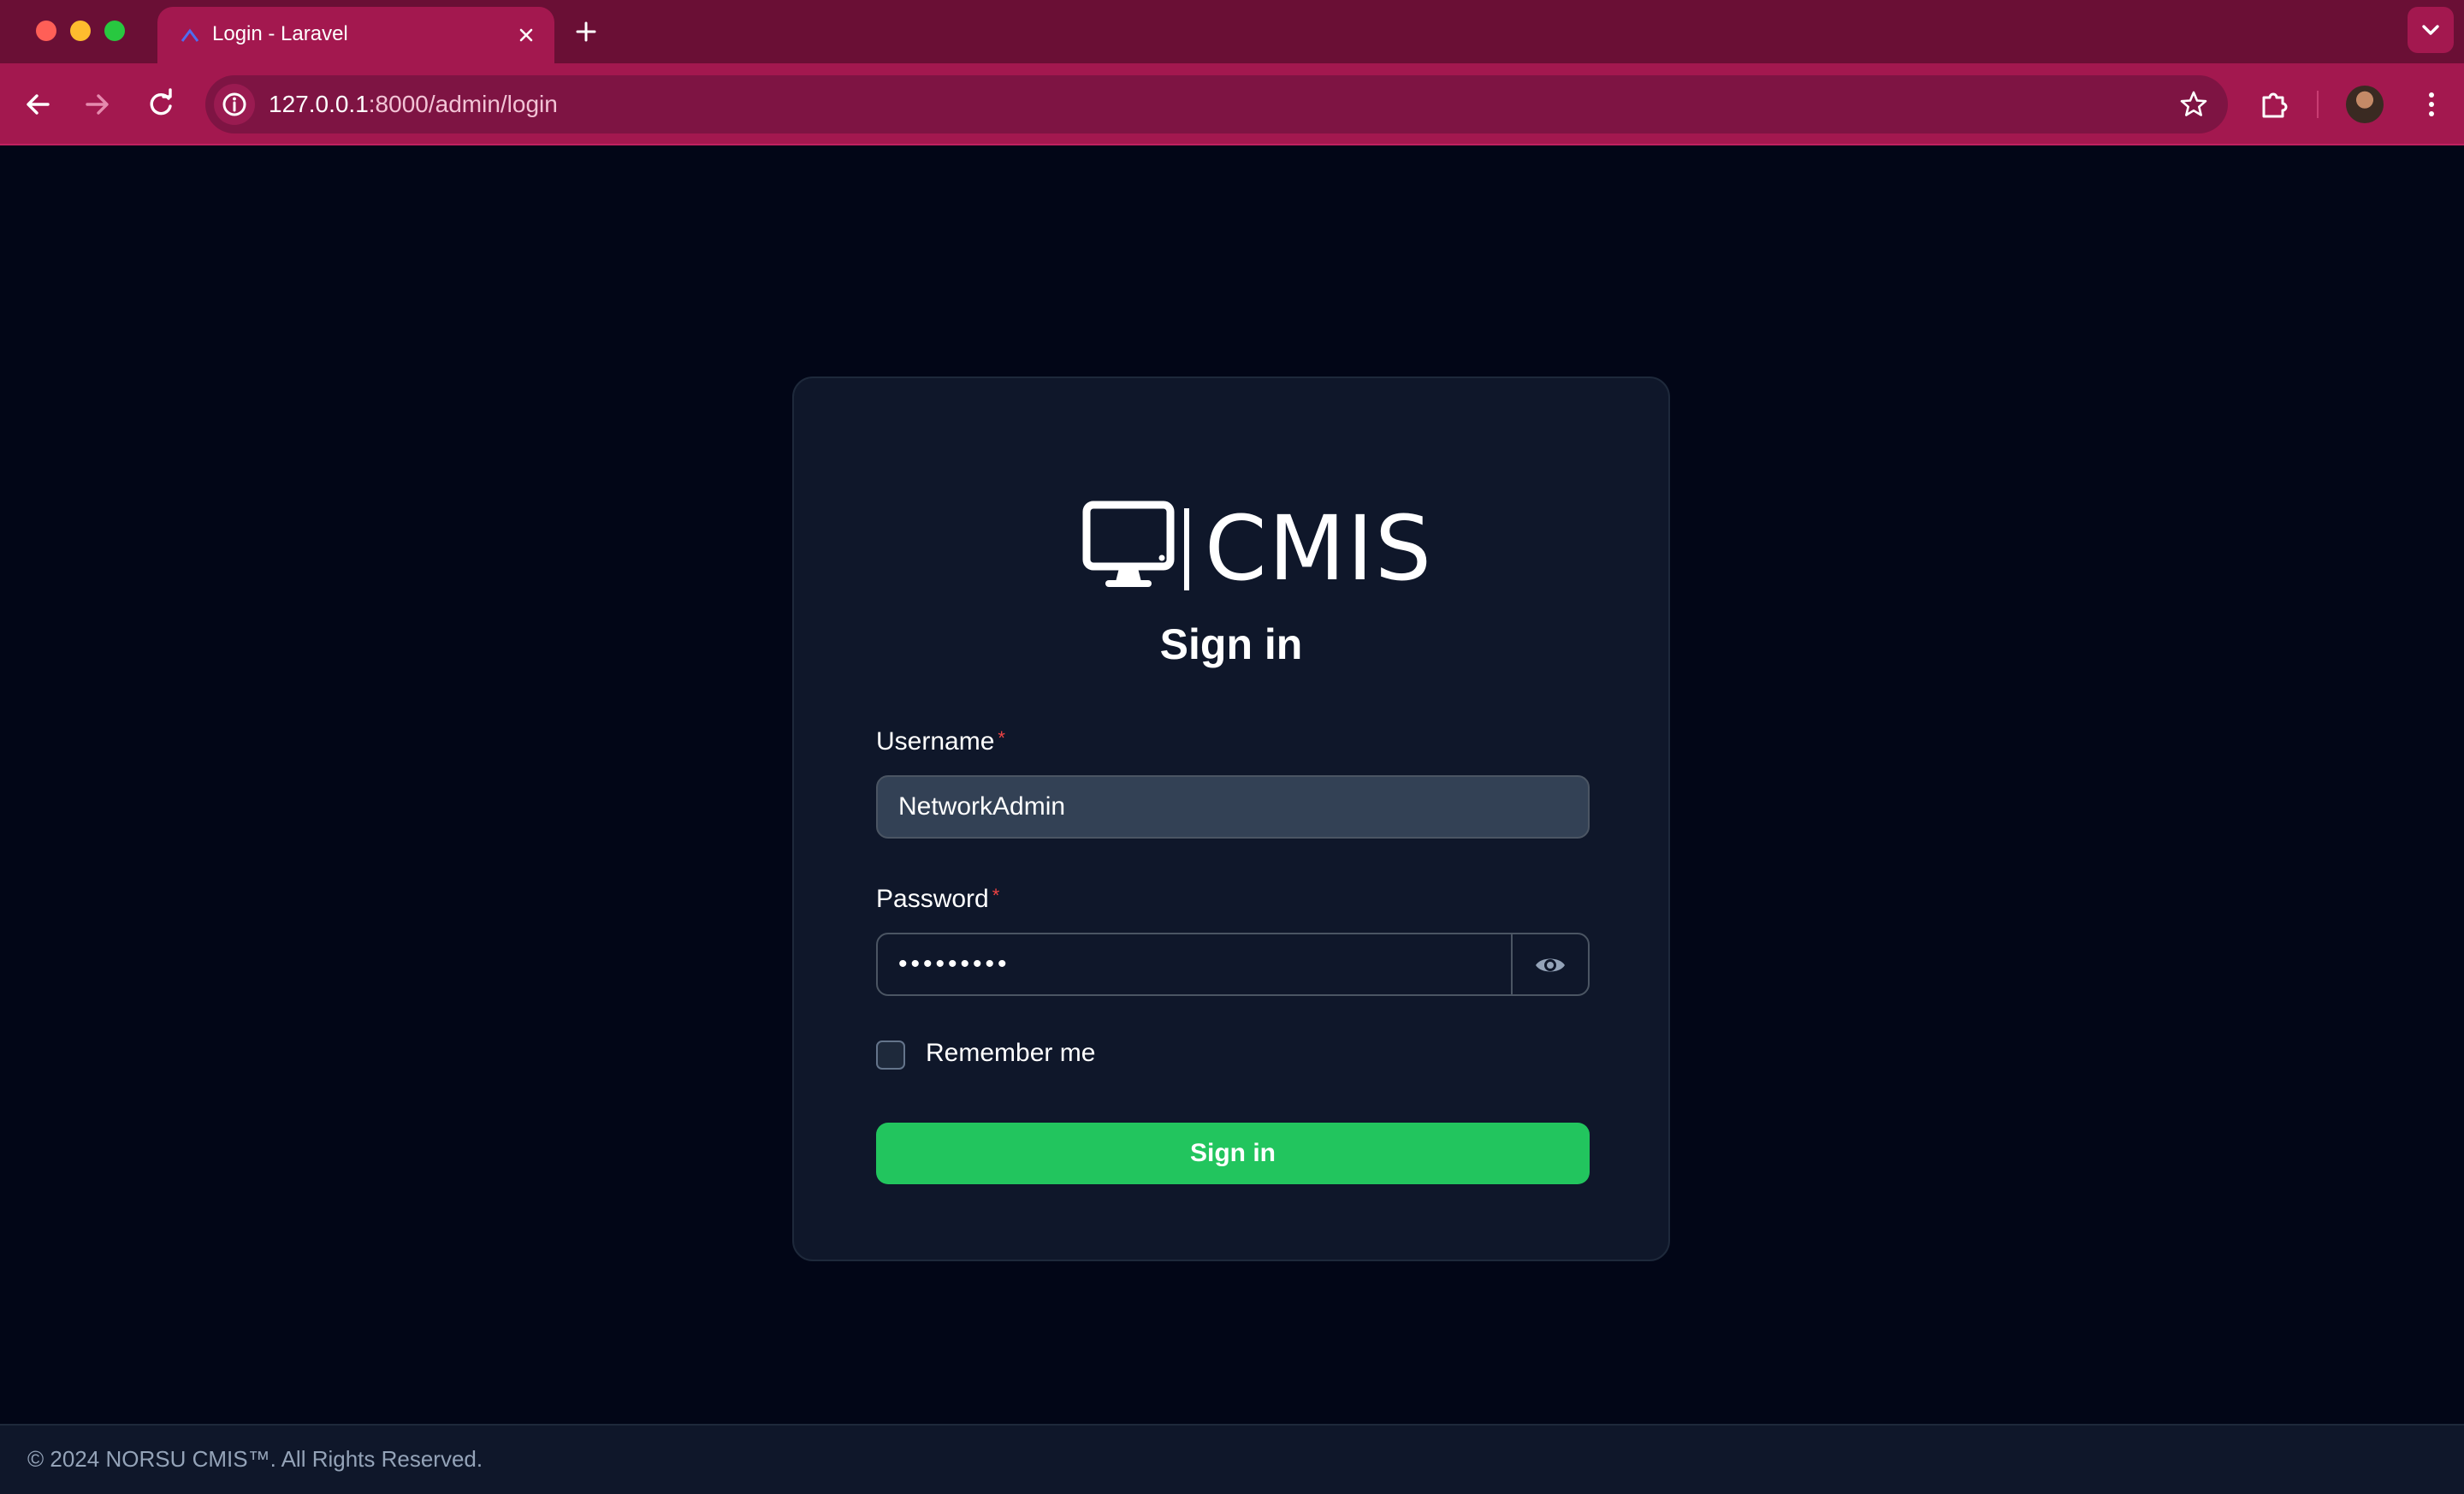 The width and height of the screenshot is (2464, 1494). What do you see at coordinates (355, 35) in the screenshot?
I see `browser-tab: Login - Laravel` at bounding box center [355, 35].